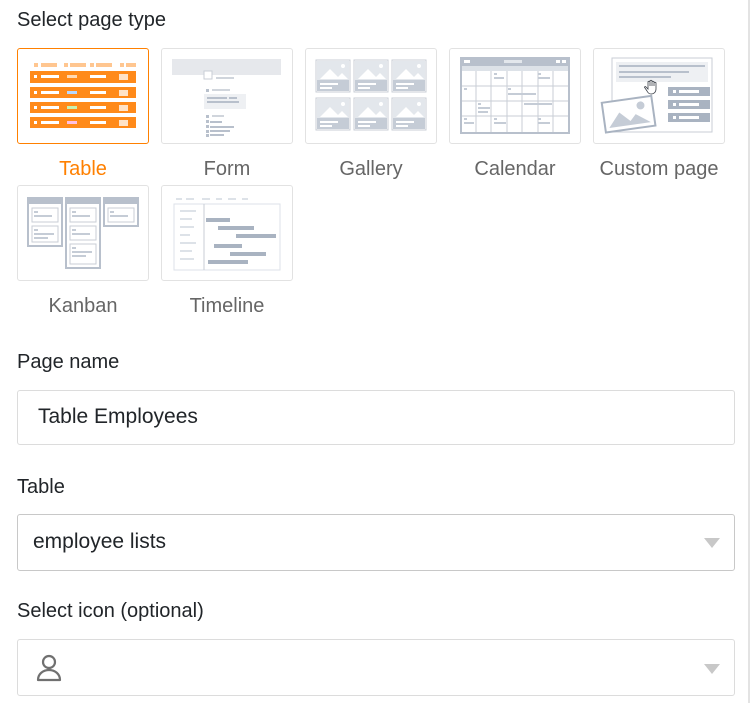  What do you see at coordinates (83, 96) in the screenshot?
I see `table-thumbnail-icon` at bounding box center [83, 96].